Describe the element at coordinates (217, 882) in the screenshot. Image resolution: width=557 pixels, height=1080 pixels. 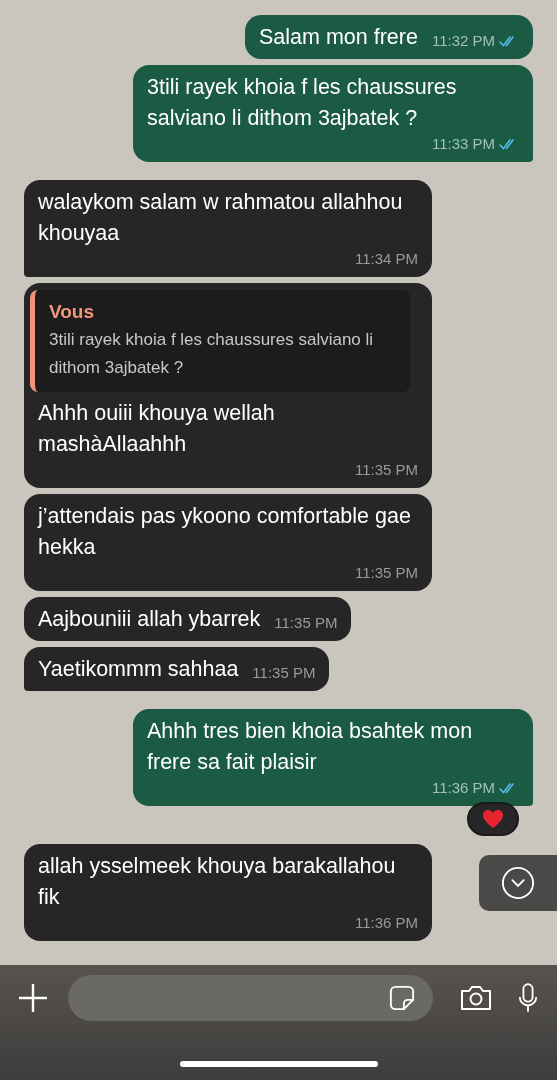
I see `message-text: allah ysselmeek khouya barakallahou fik` at that location.